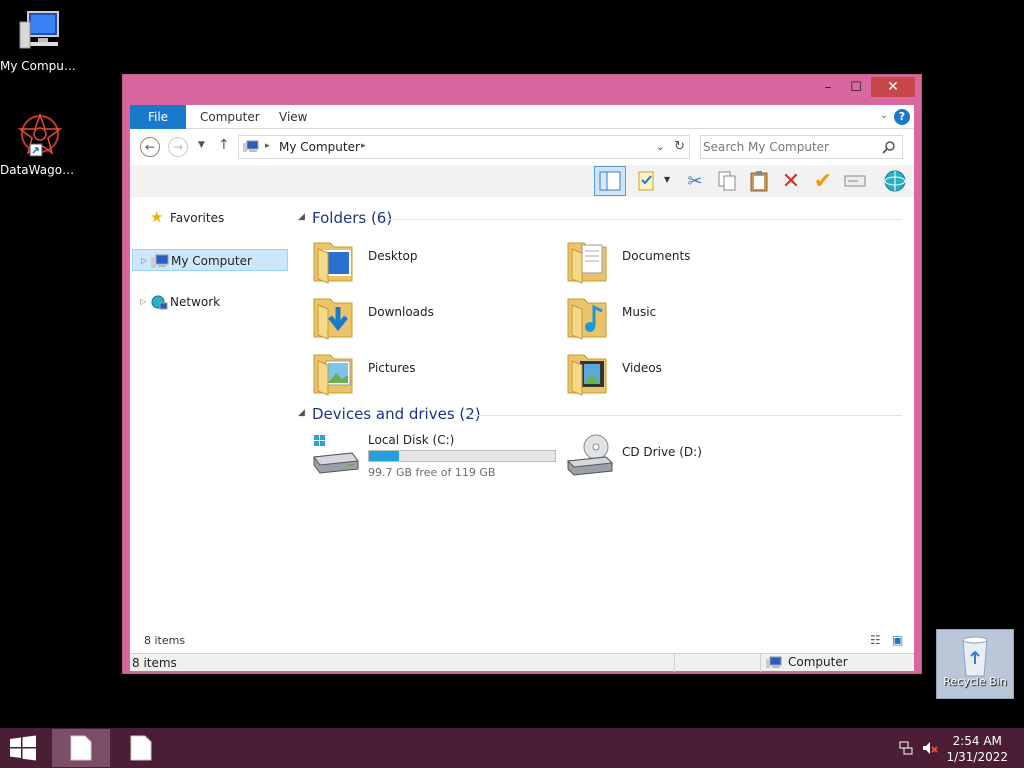 This screenshot has width=1024, height=768. What do you see at coordinates (333, 375) in the screenshot?
I see `pictures-folder-icon` at bounding box center [333, 375].